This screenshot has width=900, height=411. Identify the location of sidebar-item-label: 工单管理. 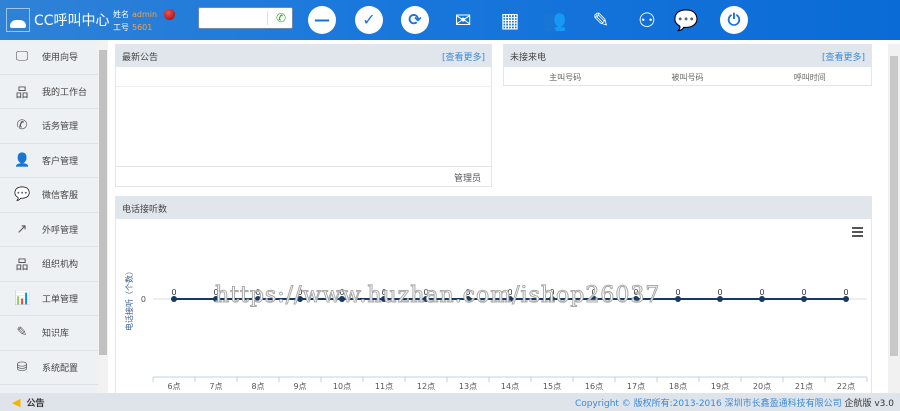
(60, 299).